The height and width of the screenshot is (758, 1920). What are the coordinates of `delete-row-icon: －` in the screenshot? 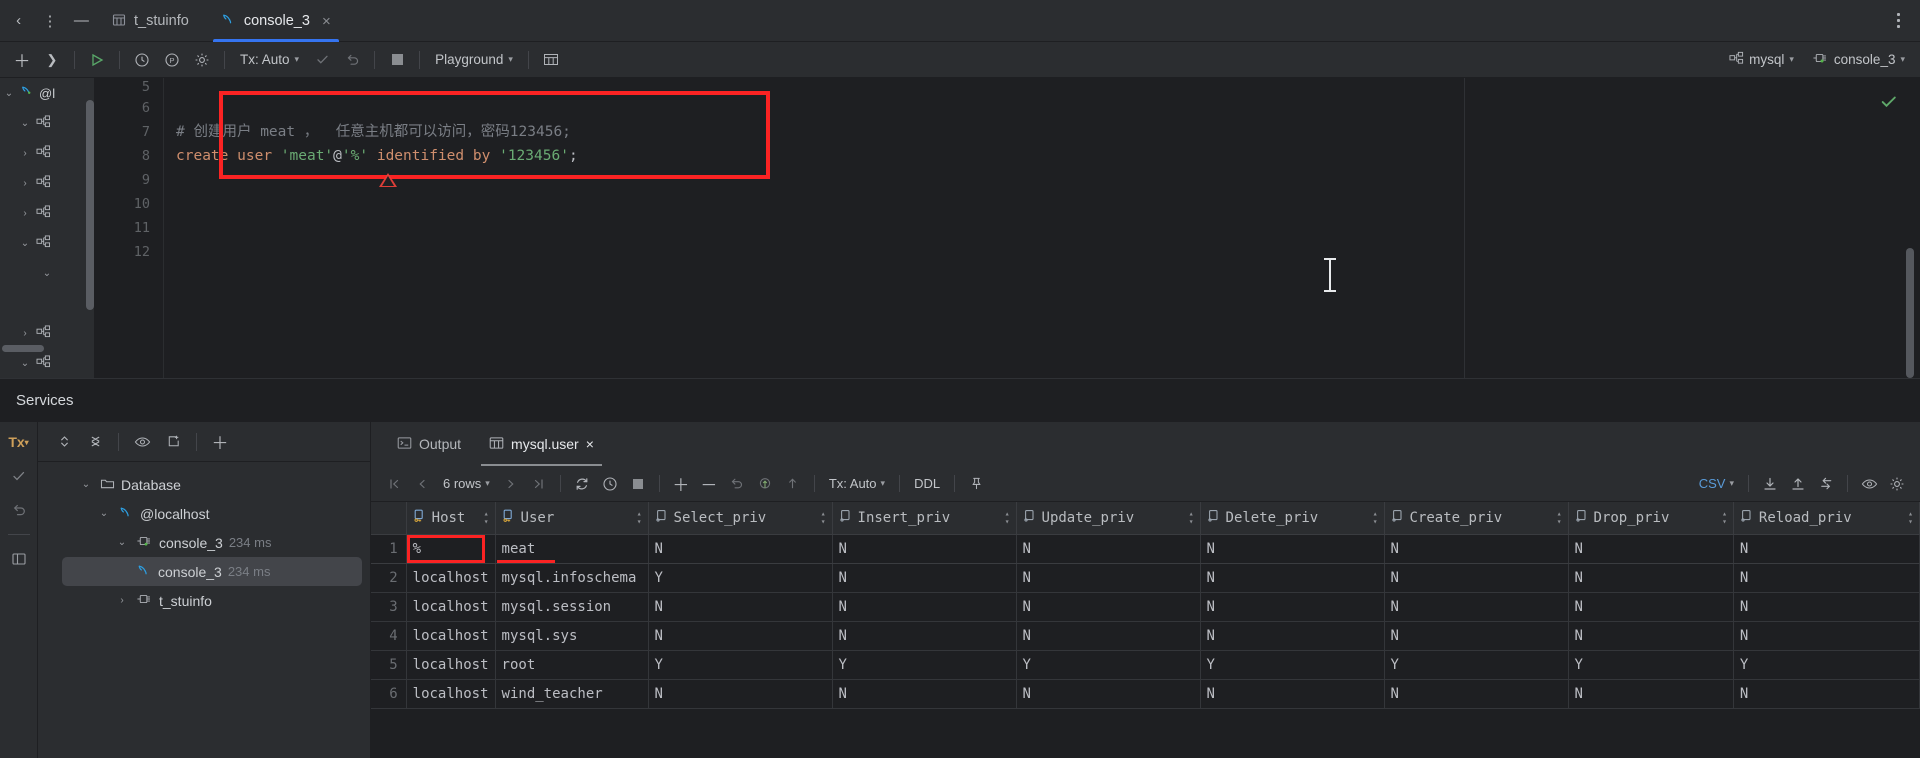 It's located at (709, 484).